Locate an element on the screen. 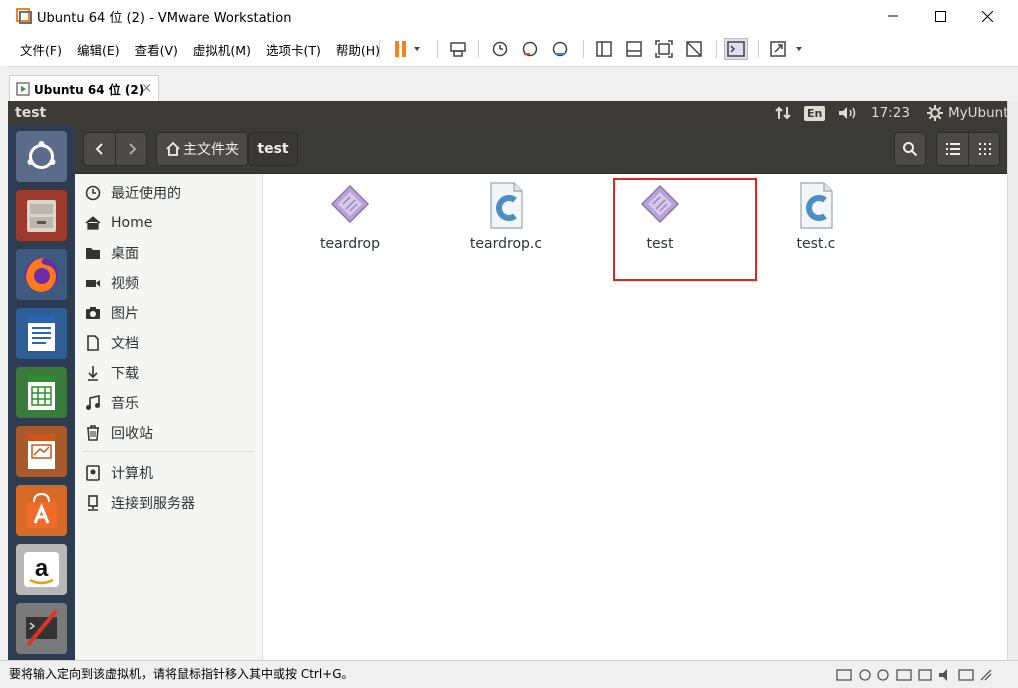  keyboard-indicator: En is located at coordinates (815, 113).